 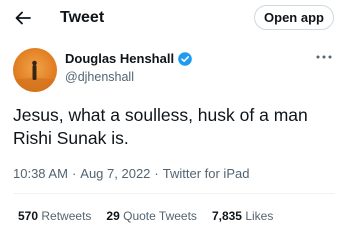 What do you see at coordinates (35, 70) in the screenshot?
I see `avatar` at bounding box center [35, 70].